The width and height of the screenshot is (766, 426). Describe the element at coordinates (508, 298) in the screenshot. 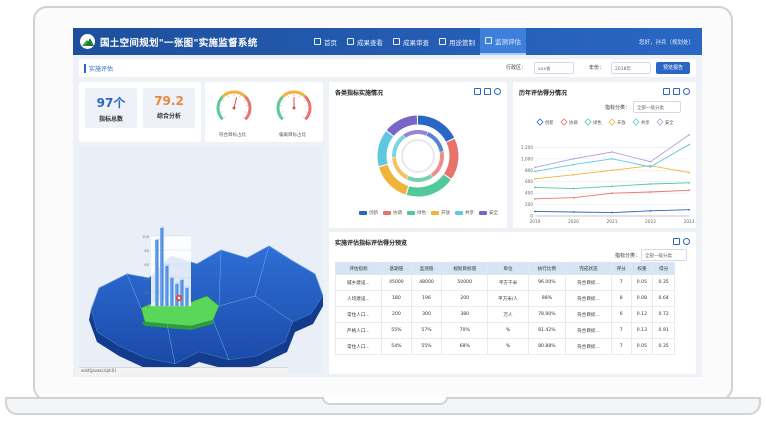

I see `table-cell: 平方米/人` at that location.